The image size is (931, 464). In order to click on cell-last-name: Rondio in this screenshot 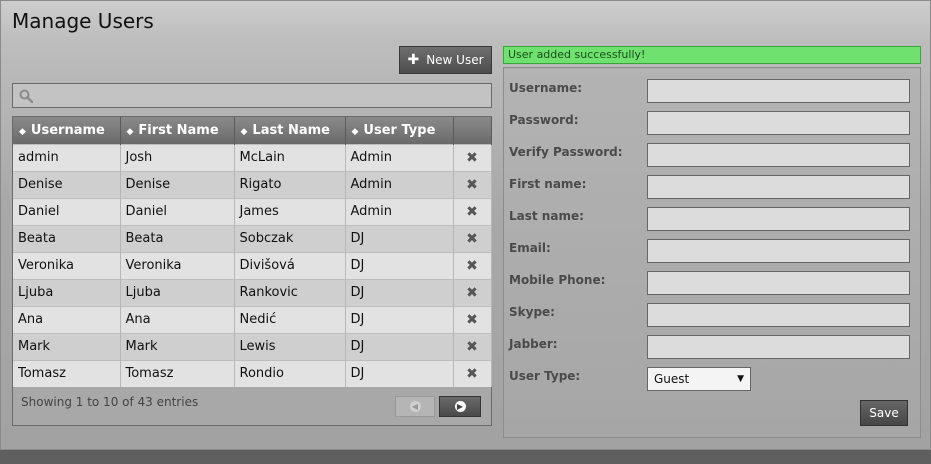, I will do `click(290, 373)`.